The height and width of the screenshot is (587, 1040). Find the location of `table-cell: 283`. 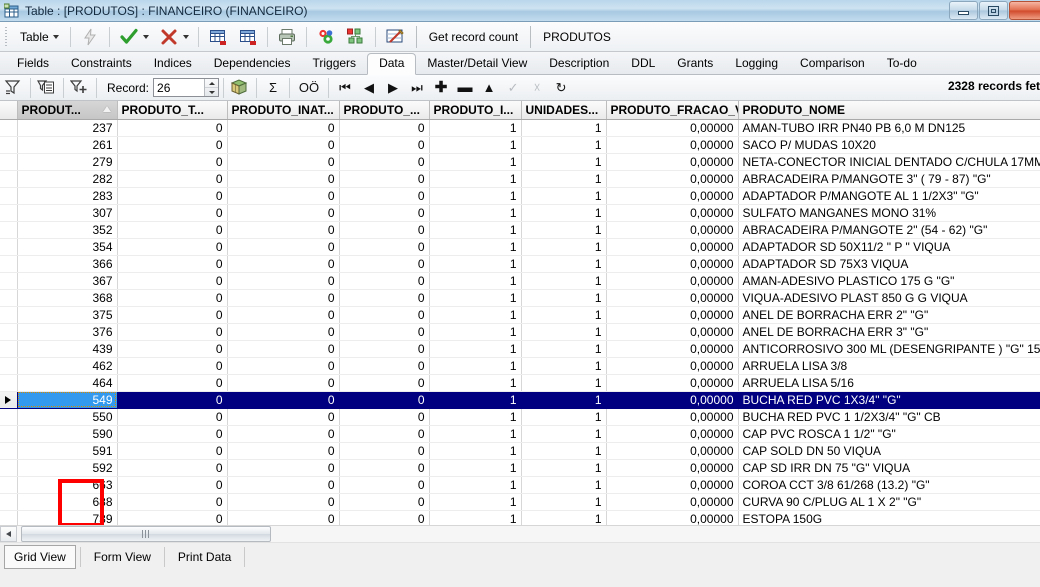

table-cell: 283 is located at coordinates (67, 196).